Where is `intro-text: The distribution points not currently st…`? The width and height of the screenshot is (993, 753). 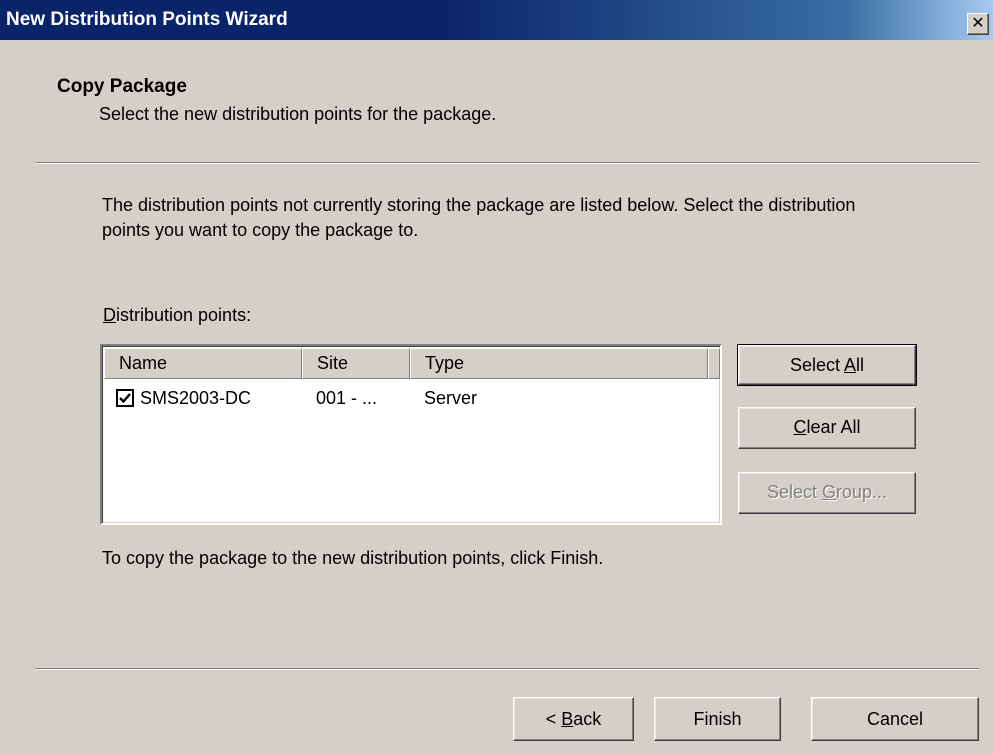 intro-text: The distribution points not currently st… is located at coordinates (479, 217).